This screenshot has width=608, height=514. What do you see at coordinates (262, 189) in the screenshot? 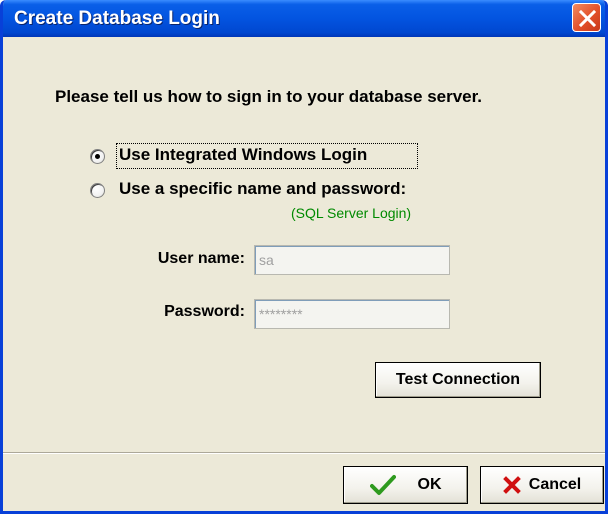
I see `label-specific-login: Use a specific name and password:` at bounding box center [262, 189].